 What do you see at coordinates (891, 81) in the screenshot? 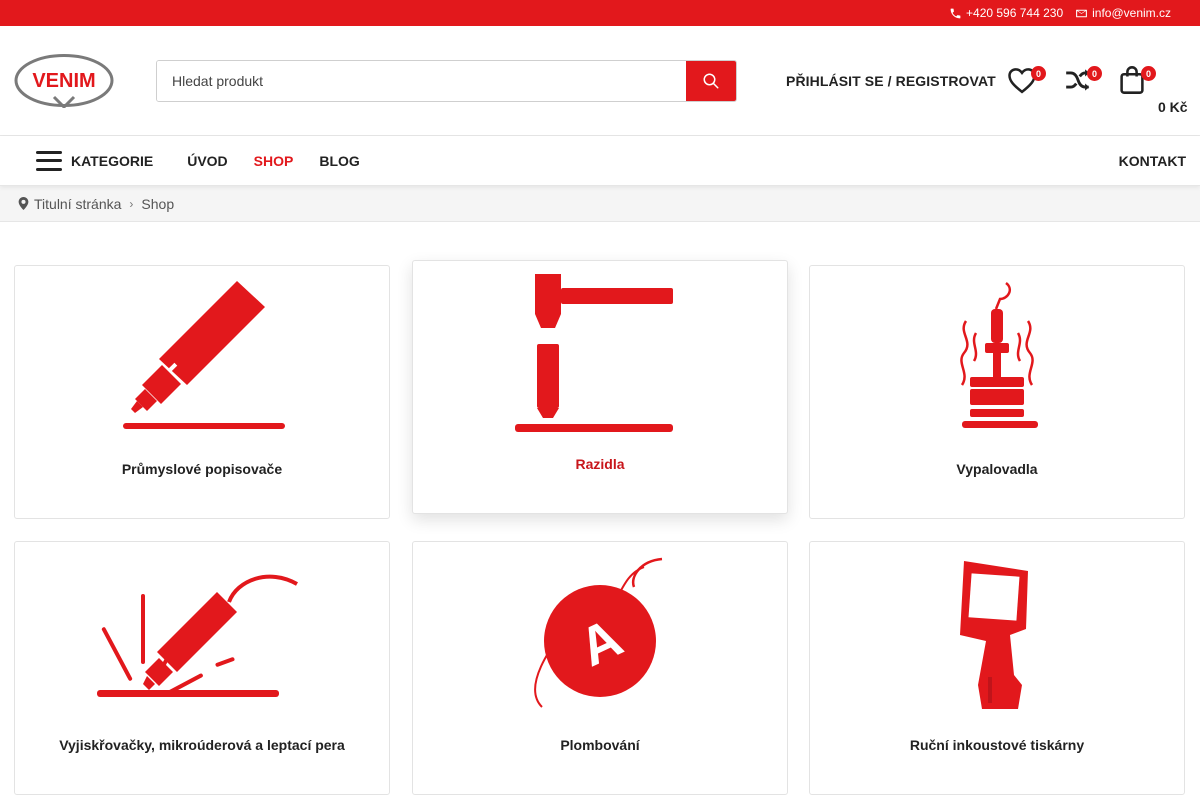
I see `login-register-link: PŘIHLÁSIT SE / REGISTROVAT` at bounding box center [891, 81].